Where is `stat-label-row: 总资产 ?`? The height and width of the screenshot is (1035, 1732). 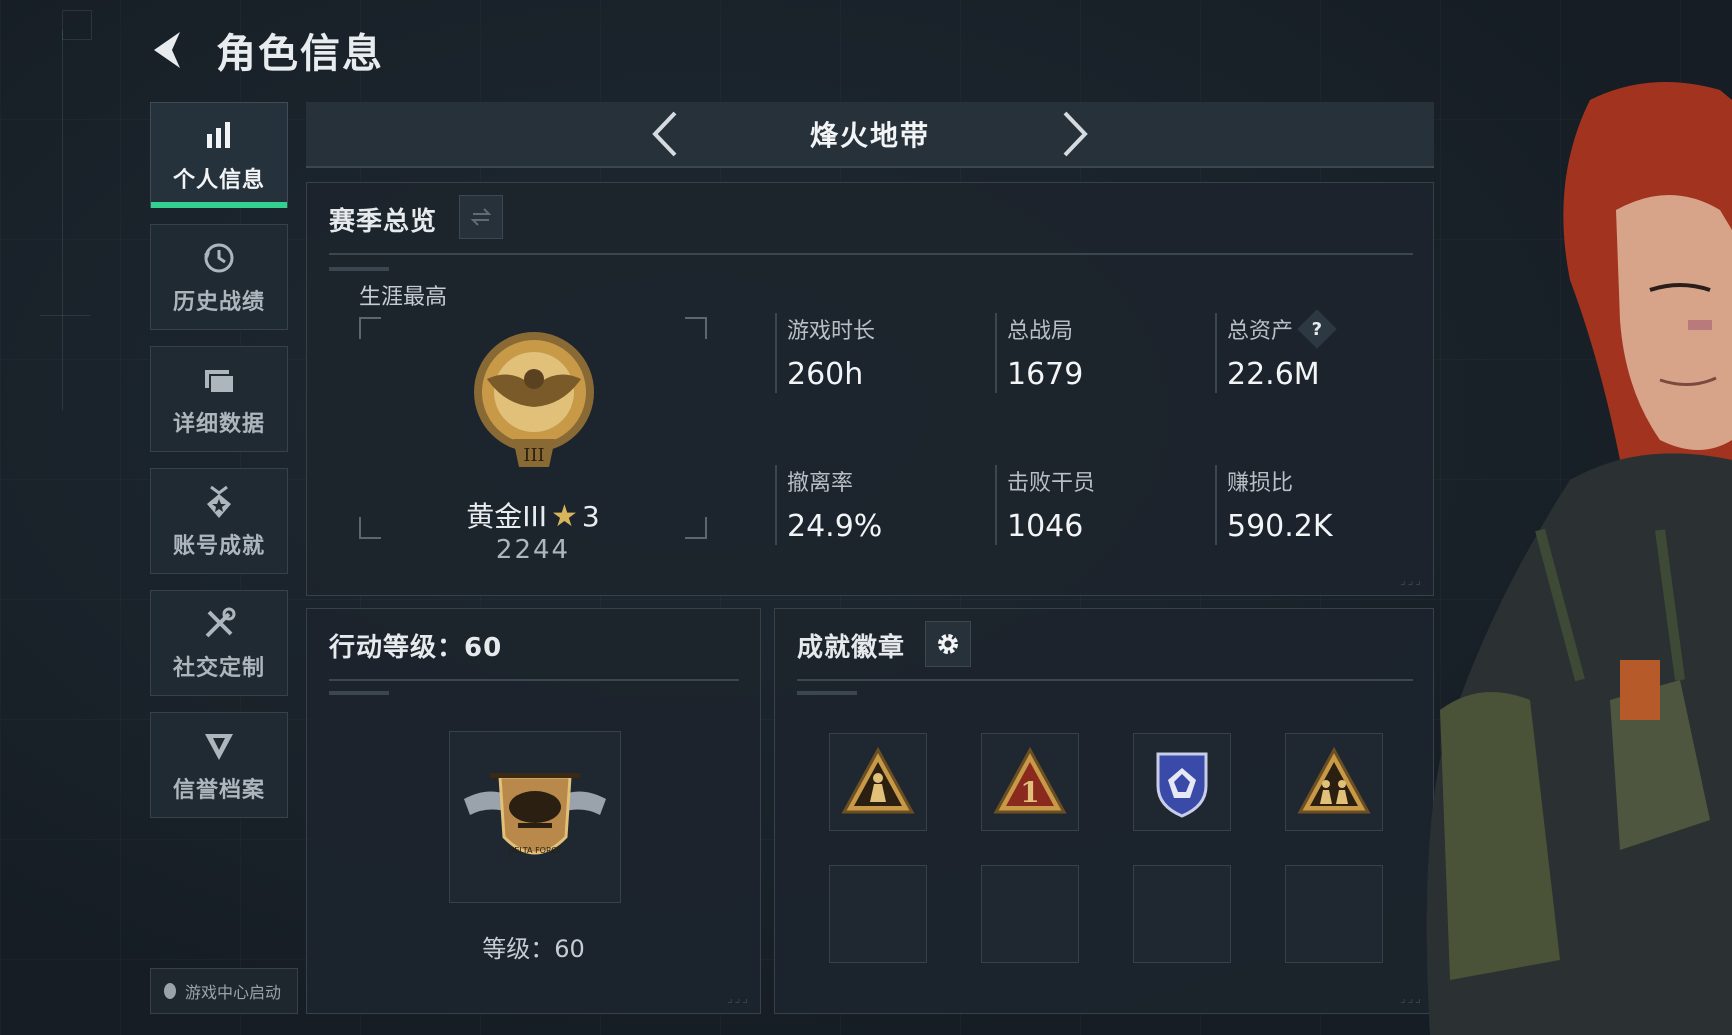
stat-label-row: 总资产 ? is located at coordinates (1282, 329).